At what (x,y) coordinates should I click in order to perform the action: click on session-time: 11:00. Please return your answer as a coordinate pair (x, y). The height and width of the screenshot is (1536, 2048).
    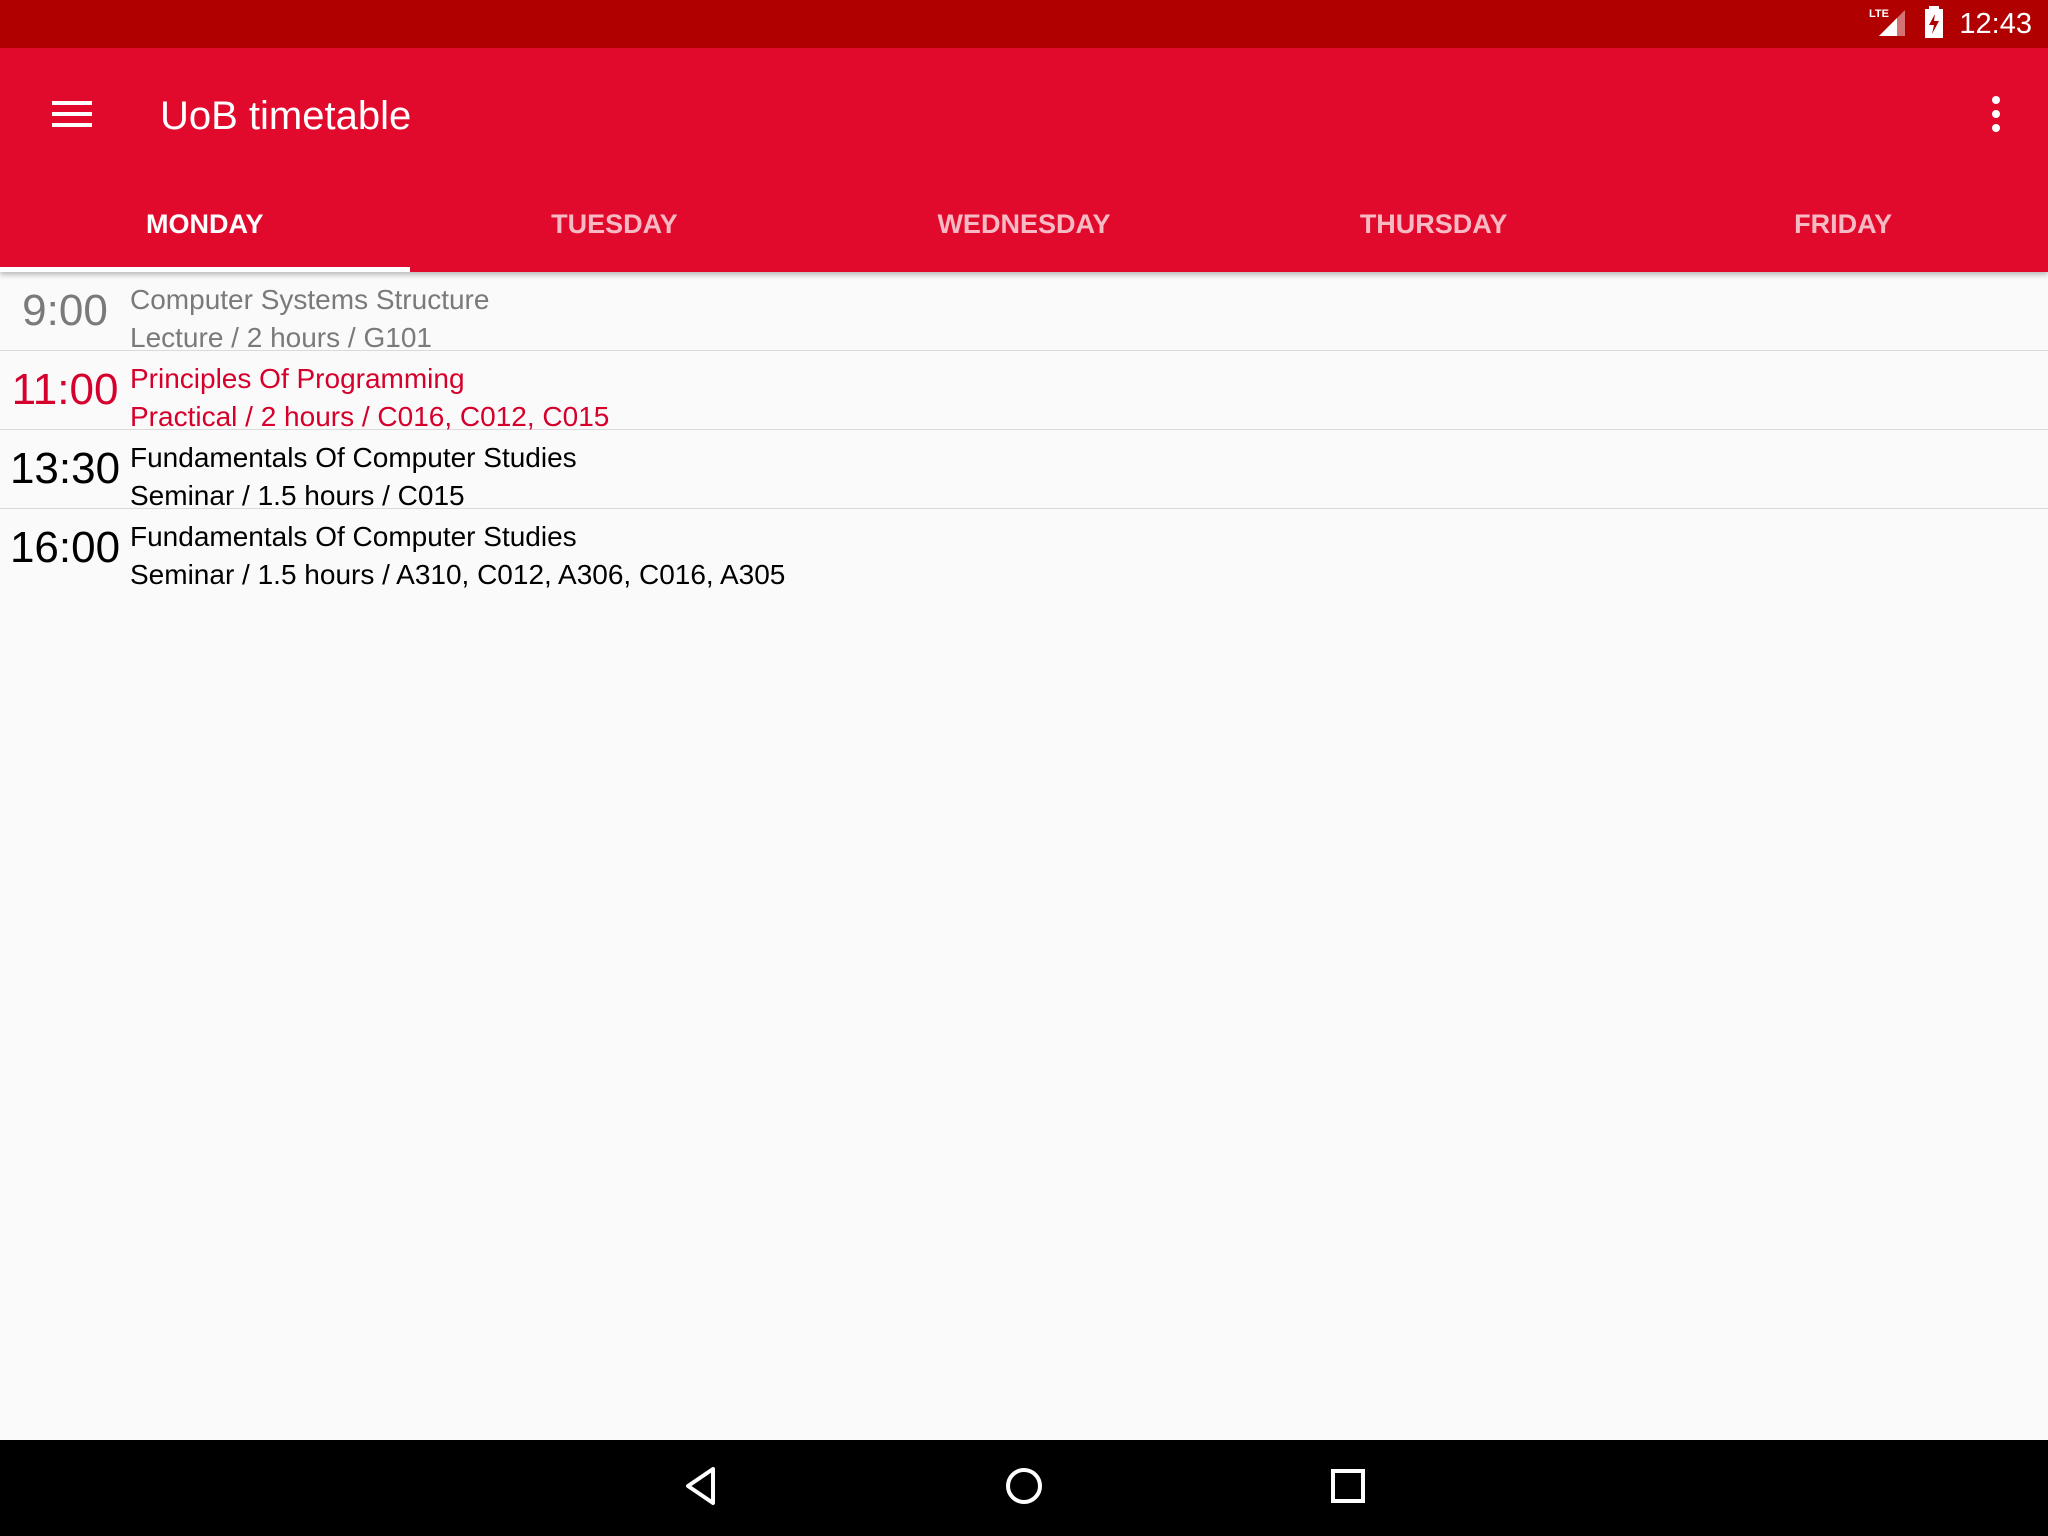
    Looking at the image, I should click on (65, 389).